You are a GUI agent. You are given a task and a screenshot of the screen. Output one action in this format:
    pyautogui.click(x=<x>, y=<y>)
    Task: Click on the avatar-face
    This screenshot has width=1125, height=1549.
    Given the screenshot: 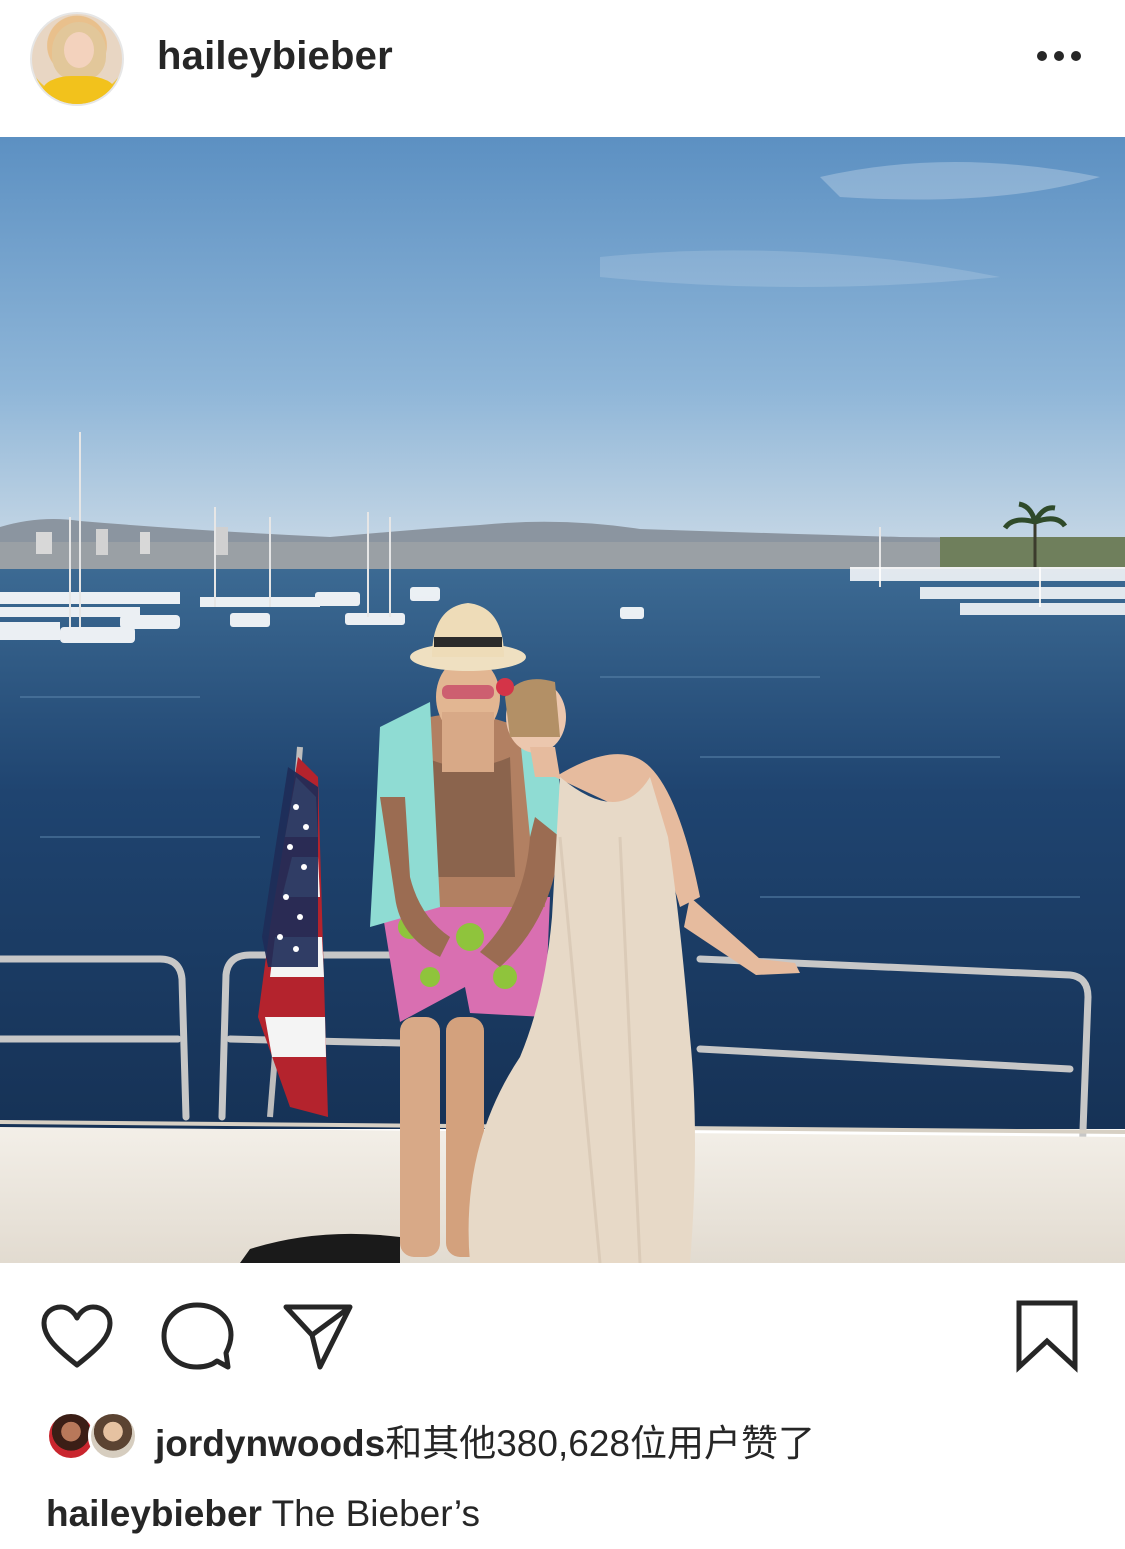 What is the action you would take?
    pyautogui.click(x=79, y=50)
    